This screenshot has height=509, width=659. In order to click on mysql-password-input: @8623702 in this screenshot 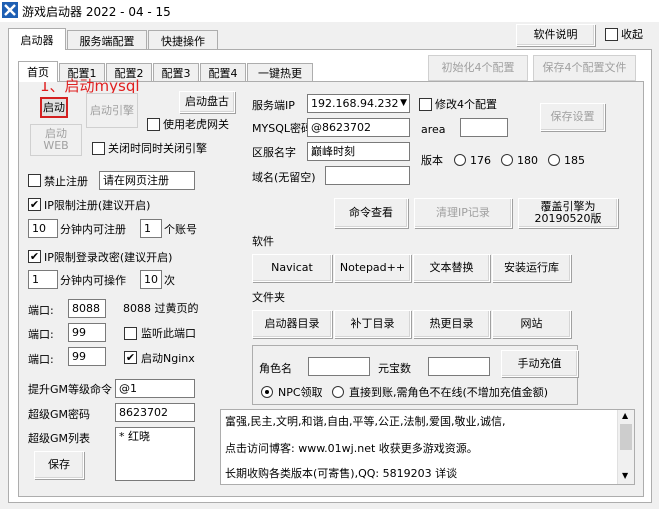, I will do `click(358, 127)`.